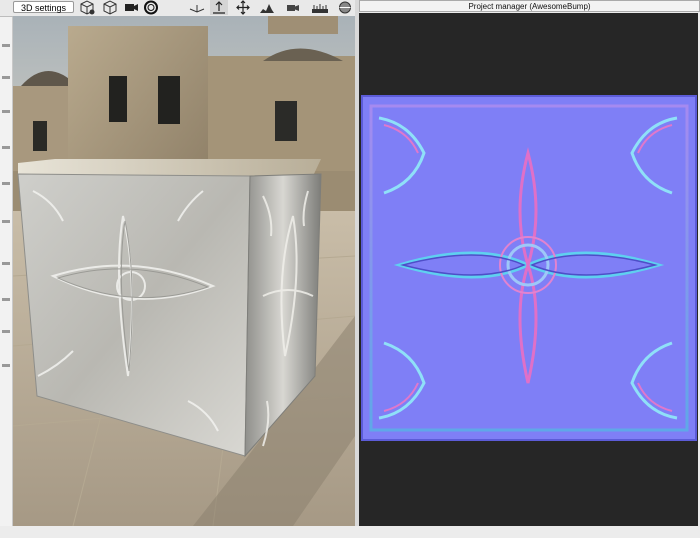 The height and width of the screenshot is (538, 700). What do you see at coordinates (87, 7) in the screenshot?
I see `cube-add-icon` at bounding box center [87, 7].